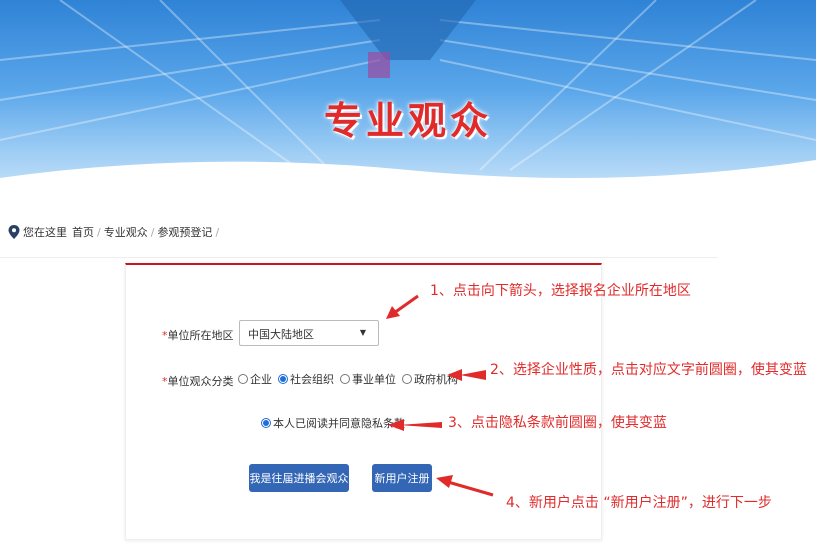  I want to click on annotation-step-1: 1、点击向下箭头，选择报名企业所在地区, so click(560, 291).